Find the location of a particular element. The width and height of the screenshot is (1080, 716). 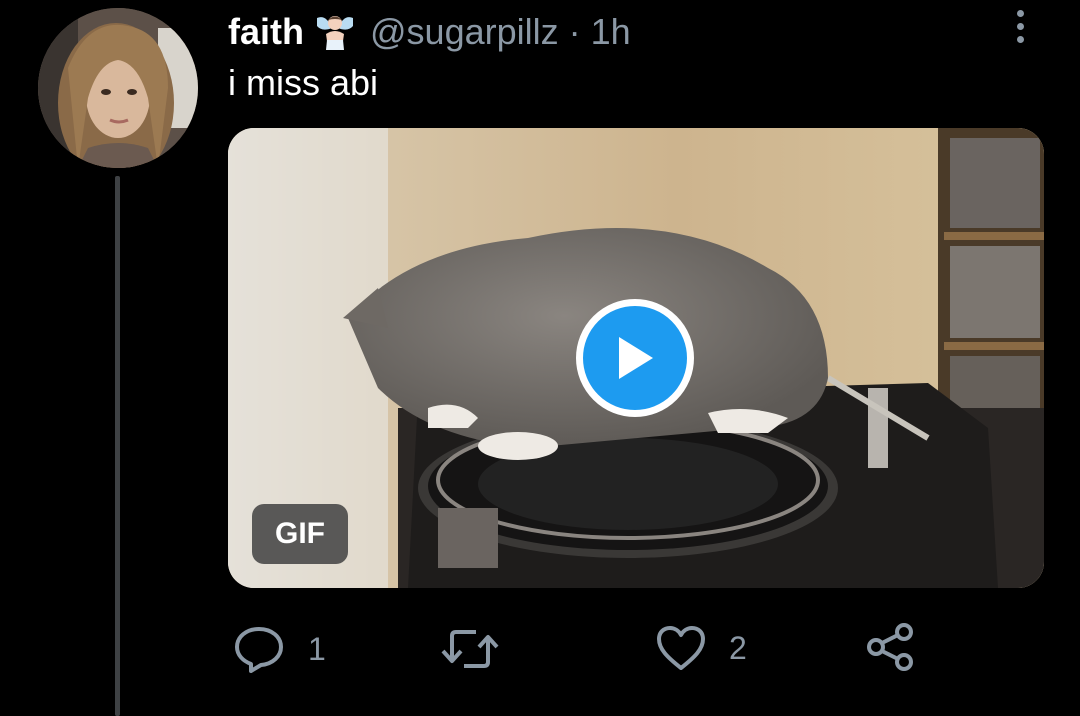

reply-icon is located at coordinates (259, 650).